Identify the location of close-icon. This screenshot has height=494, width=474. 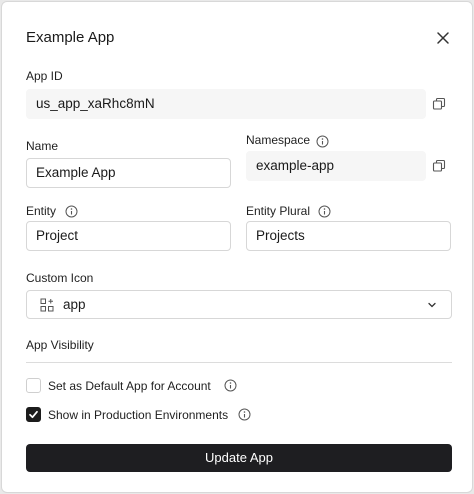
(443, 38).